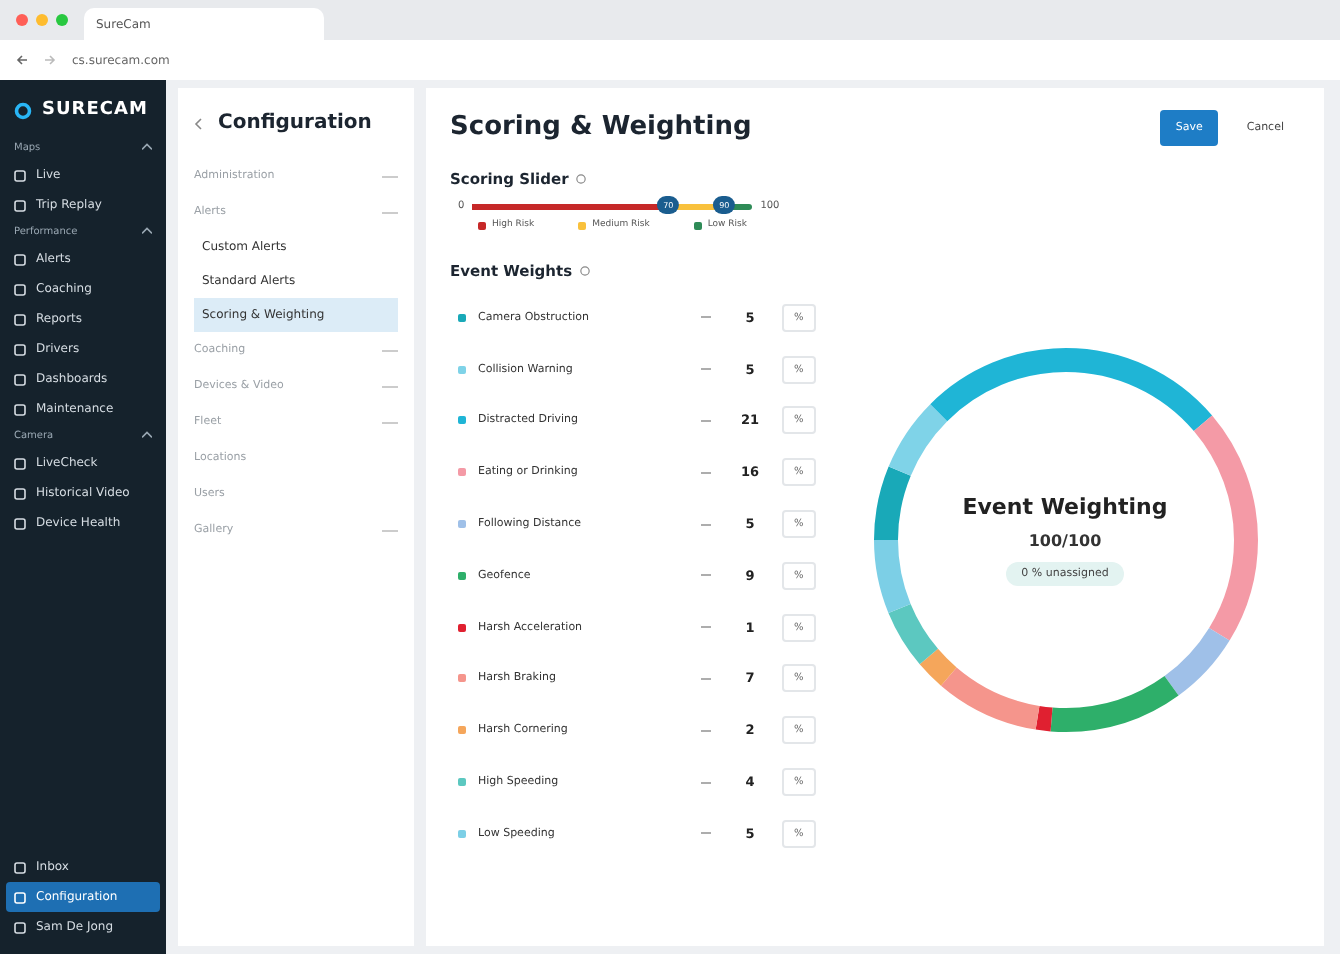 This screenshot has width=1340, height=954. Describe the element at coordinates (198, 123) in the screenshot. I see `back-icon` at that location.